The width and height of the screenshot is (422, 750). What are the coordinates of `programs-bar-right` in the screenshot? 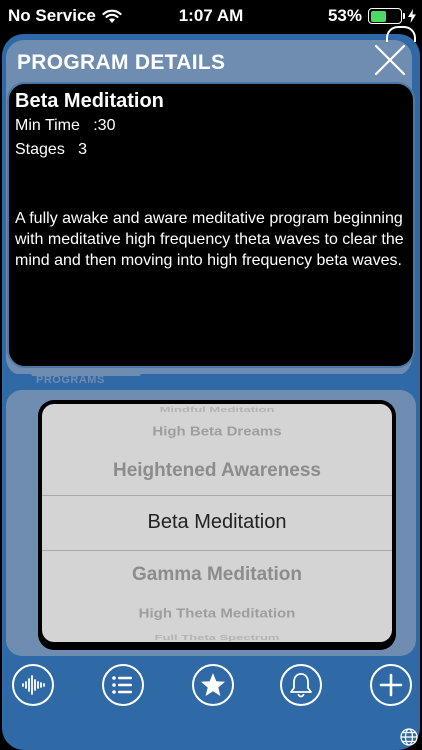 It's located at (276, 379).